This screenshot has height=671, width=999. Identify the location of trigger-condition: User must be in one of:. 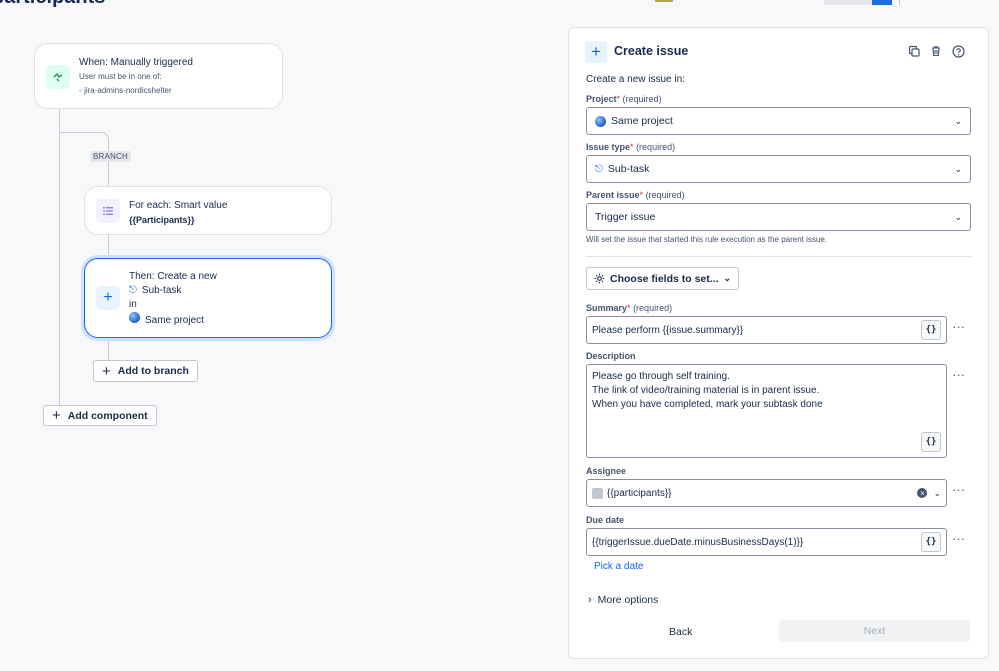
(120, 76).